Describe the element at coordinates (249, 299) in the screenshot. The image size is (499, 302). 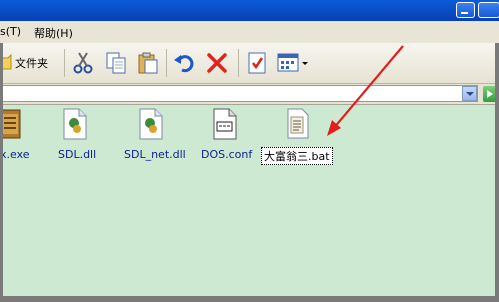
I see `window-frame-bottom` at that location.